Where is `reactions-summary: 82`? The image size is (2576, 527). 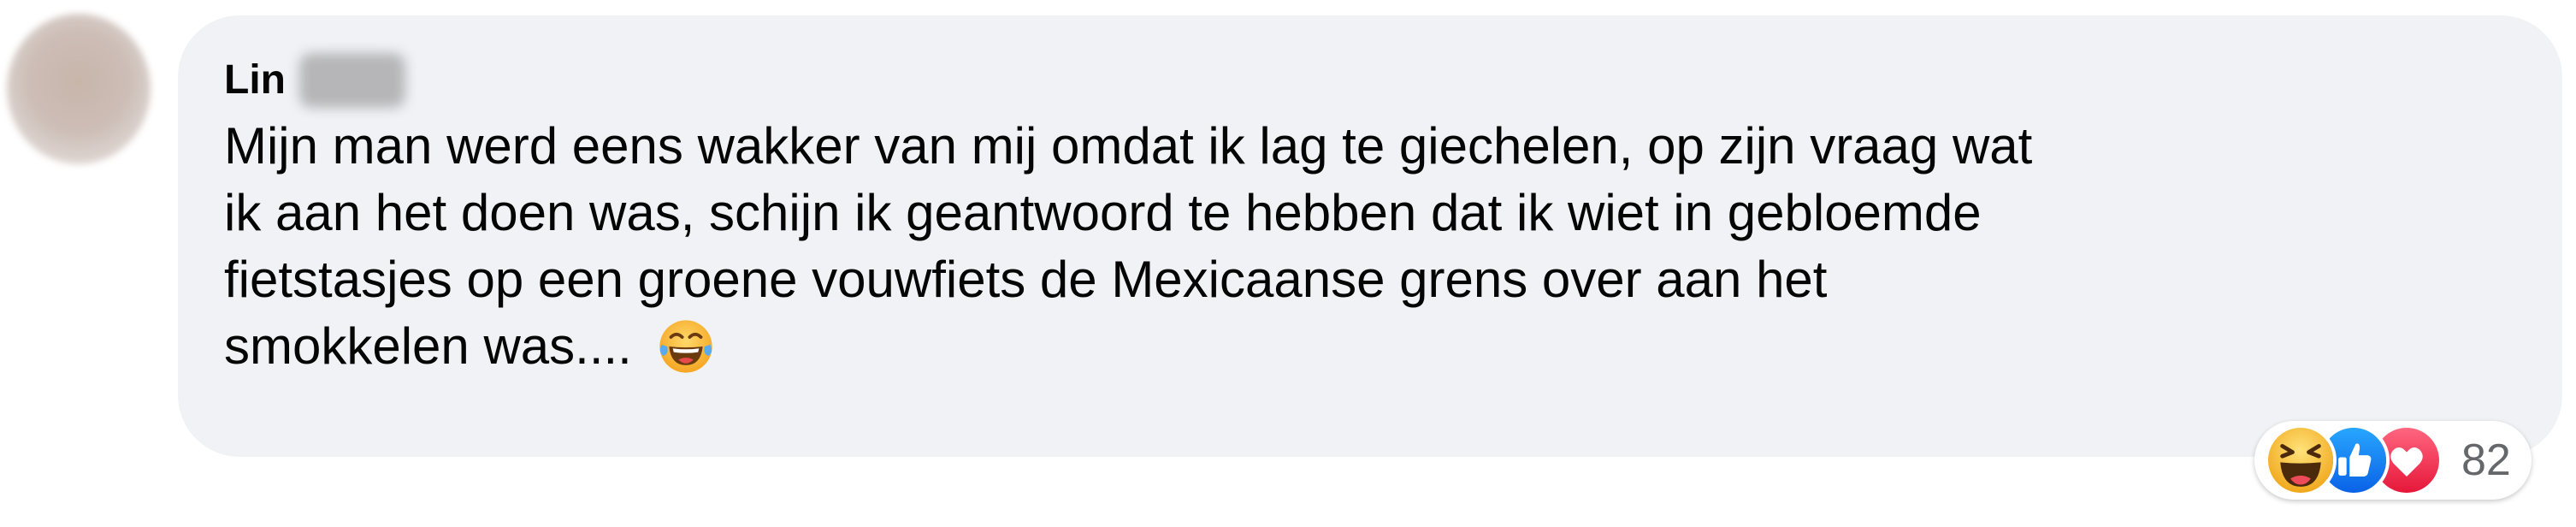 reactions-summary: 82 is located at coordinates (2393, 460).